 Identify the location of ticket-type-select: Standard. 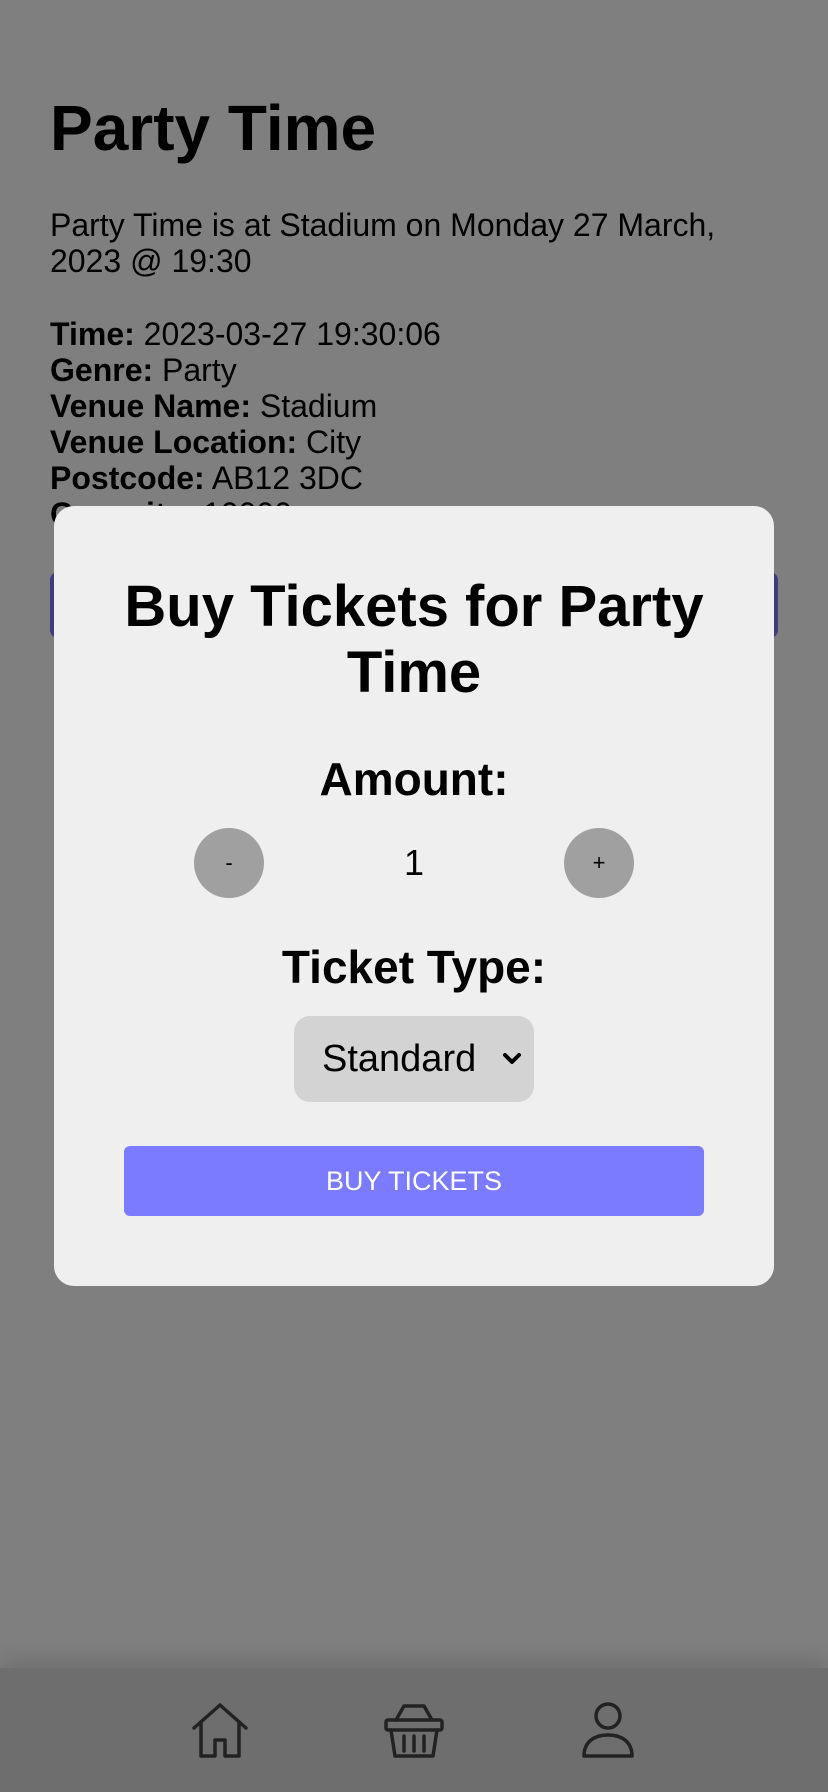
(414, 1059).